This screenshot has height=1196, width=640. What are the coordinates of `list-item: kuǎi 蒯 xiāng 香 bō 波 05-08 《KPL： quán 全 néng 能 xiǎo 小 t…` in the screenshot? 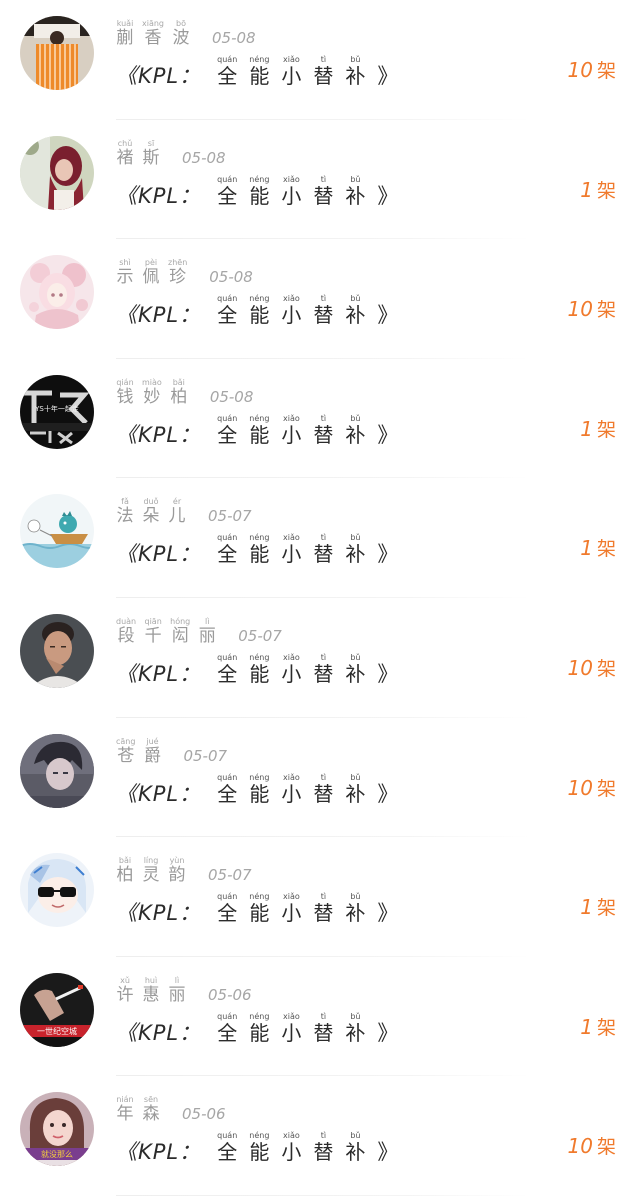 It's located at (320, 60).